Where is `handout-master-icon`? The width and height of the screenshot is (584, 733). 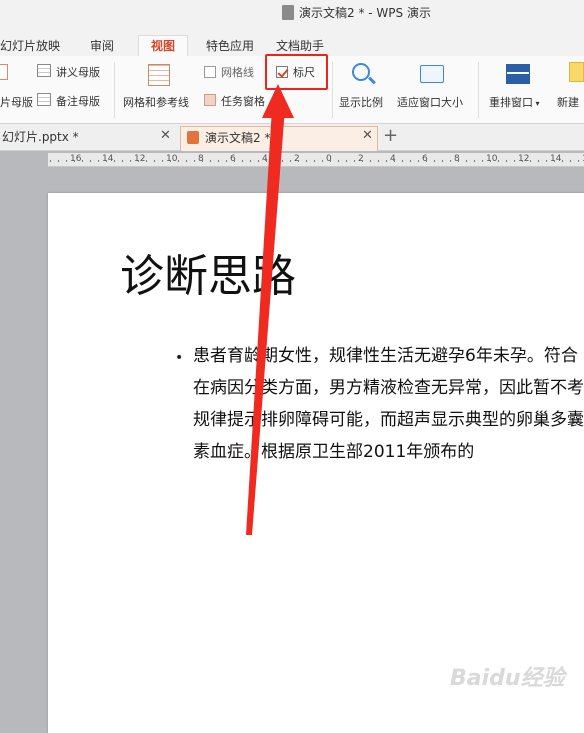 handout-master-icon is located at coordinates (44, 70).